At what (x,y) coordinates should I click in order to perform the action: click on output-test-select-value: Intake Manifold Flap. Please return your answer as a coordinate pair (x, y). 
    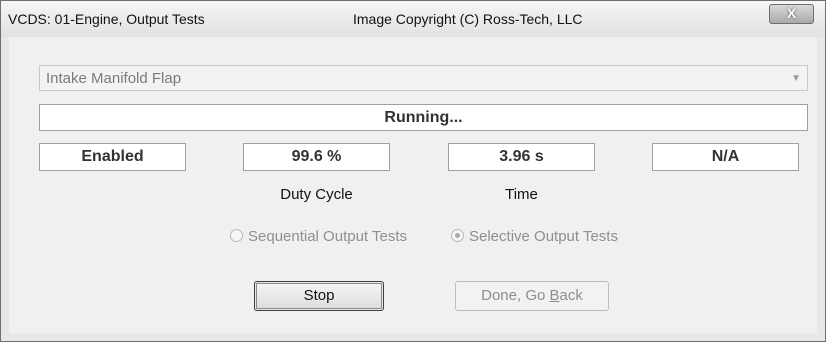
    Looking at the image, I should click on (114, 78).